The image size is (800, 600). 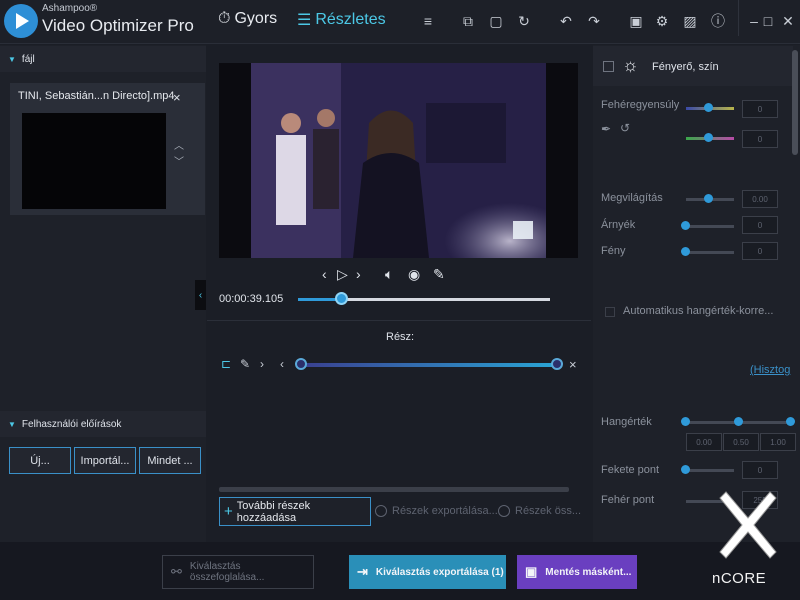 What do you see at coordinates (710, 470) in the screenshot?
I see `black-point-slider` at bounding box center [710, 470].